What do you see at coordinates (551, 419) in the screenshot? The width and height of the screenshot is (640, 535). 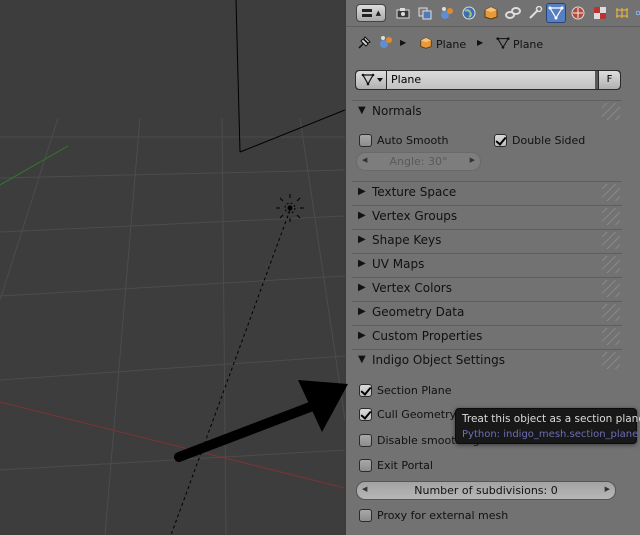 I see `tooltip-description: Treat this object as a section plane` at bounding box center [551, 419].